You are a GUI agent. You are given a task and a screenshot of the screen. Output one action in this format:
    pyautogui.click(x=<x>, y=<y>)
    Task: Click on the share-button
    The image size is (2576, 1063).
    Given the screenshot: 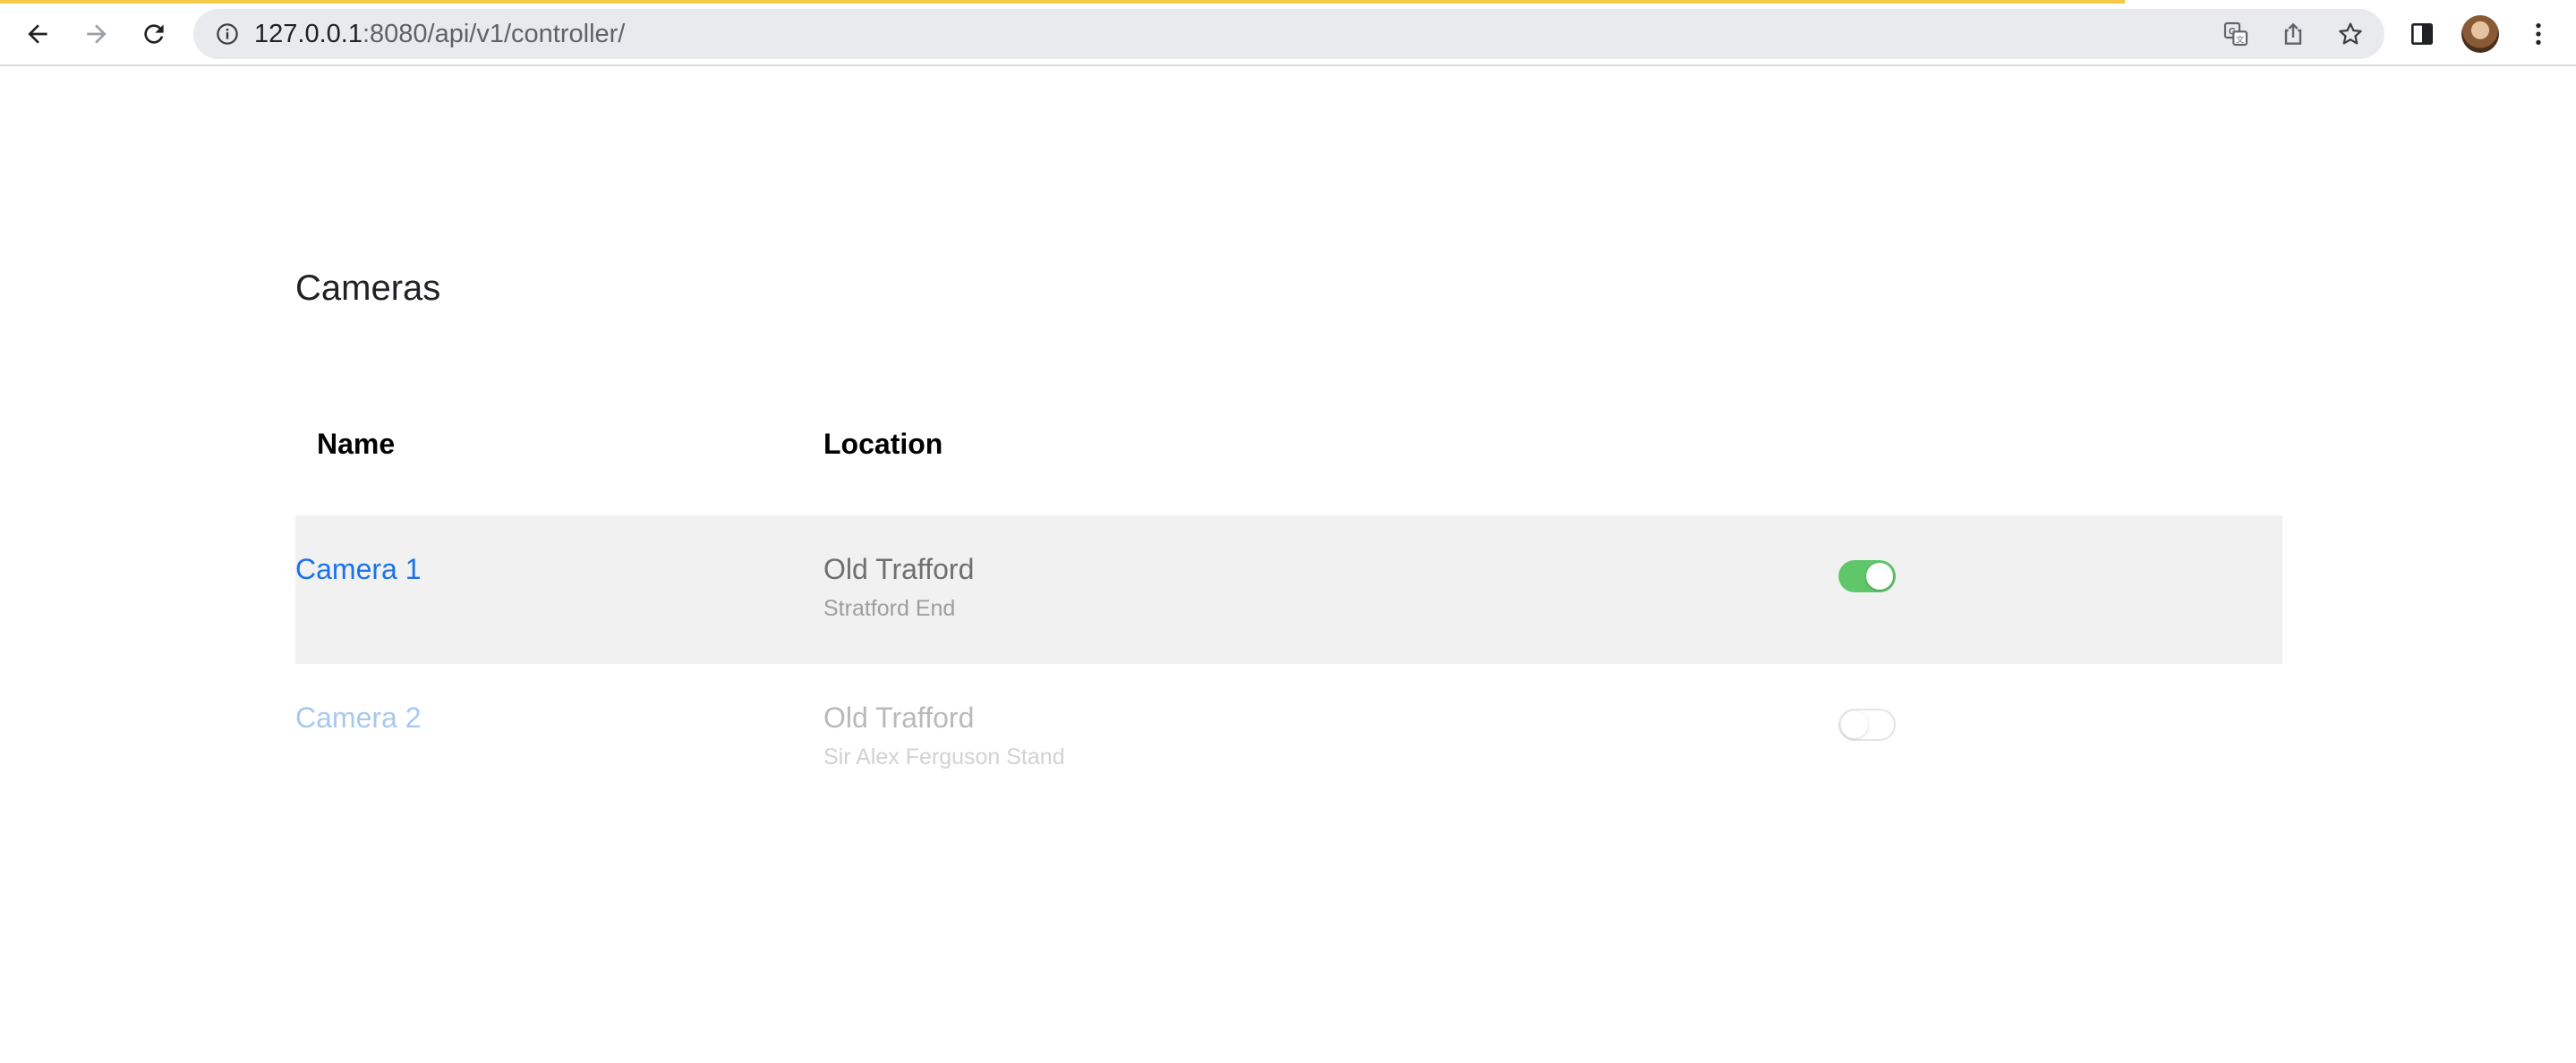 What is the action you would take?
    pyautogui.click(x=2293, y=34)
    